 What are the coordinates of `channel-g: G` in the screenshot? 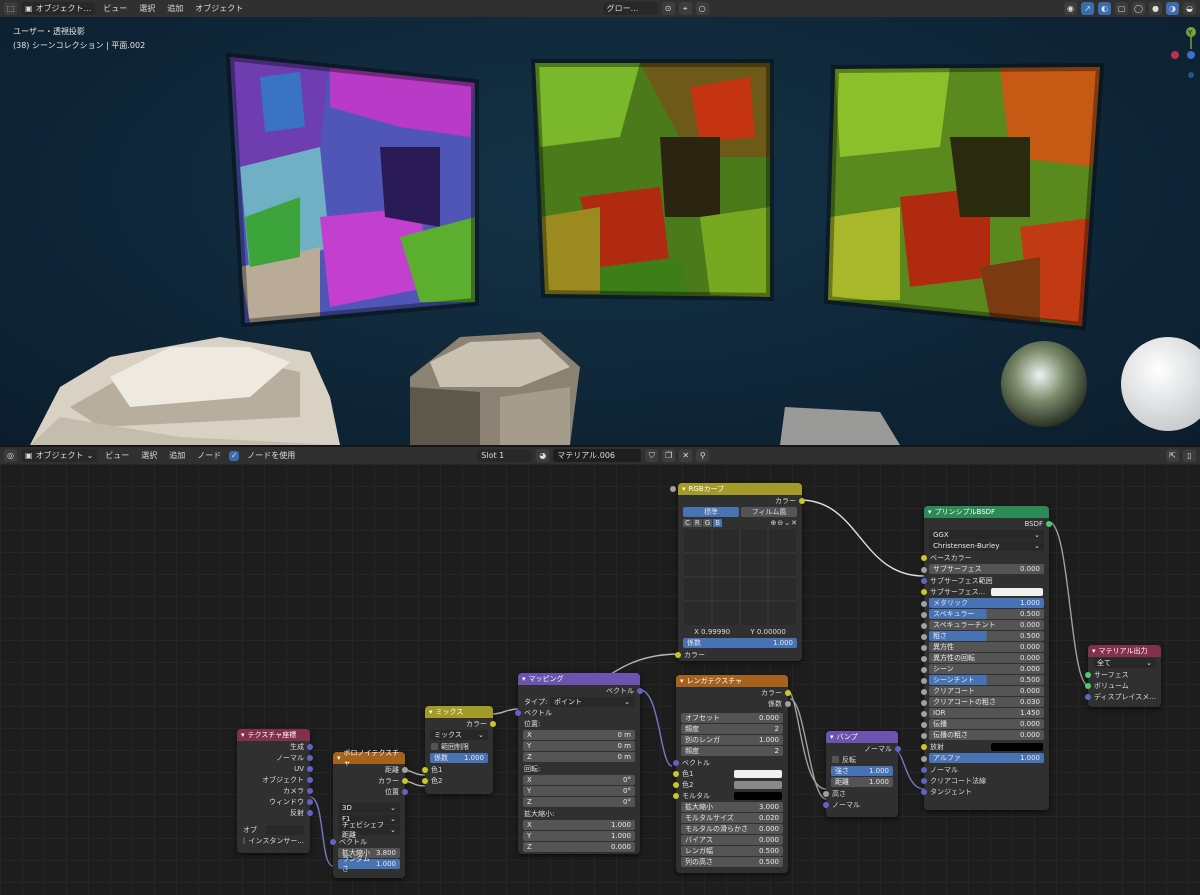 It's located at (707, 522).